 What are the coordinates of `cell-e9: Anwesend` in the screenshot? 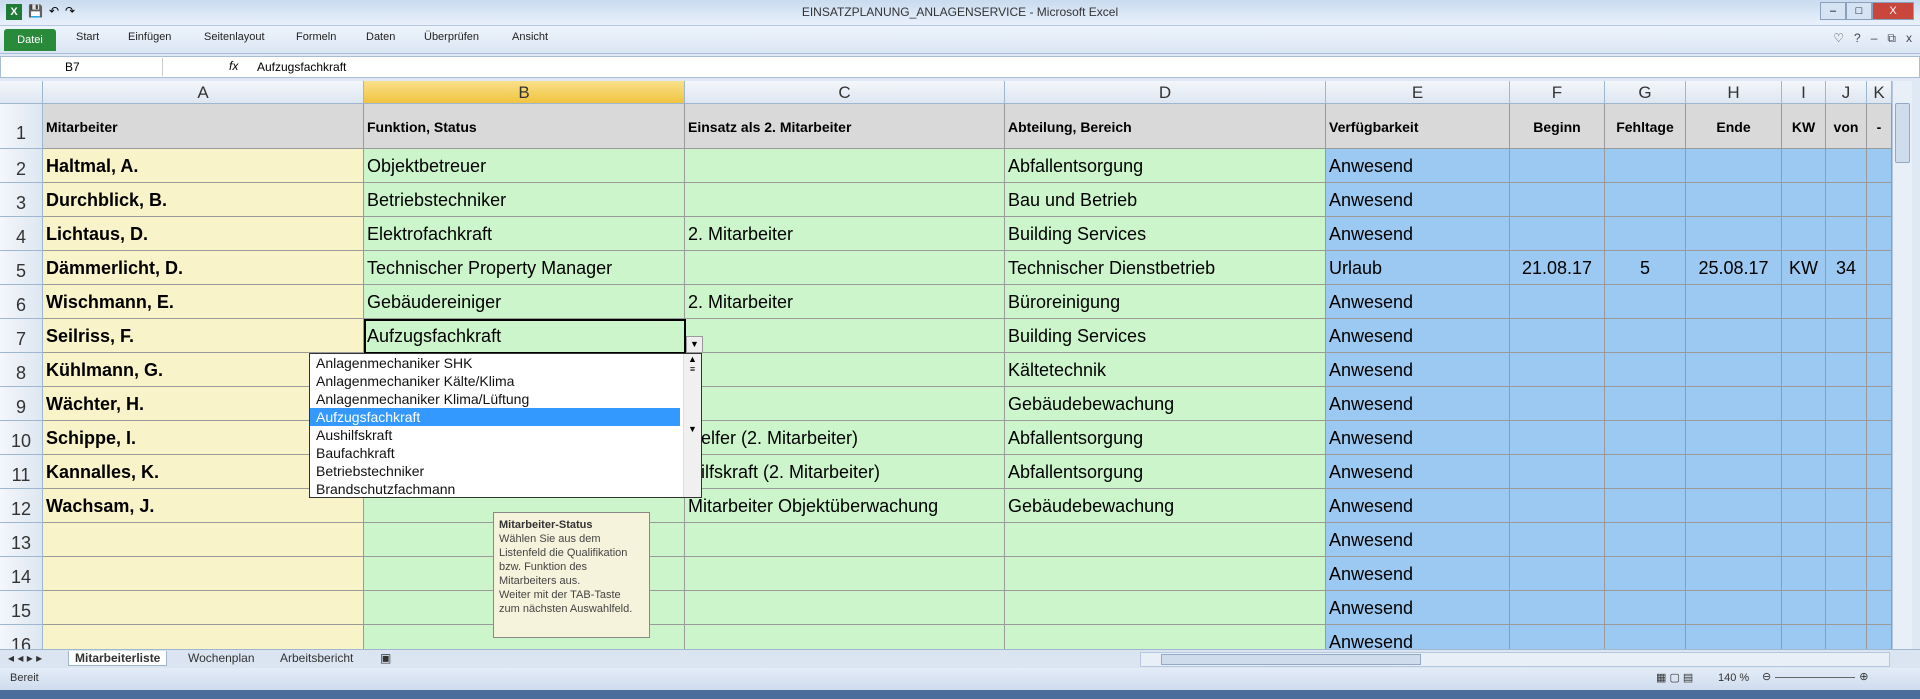 It's located at (1418, 404).